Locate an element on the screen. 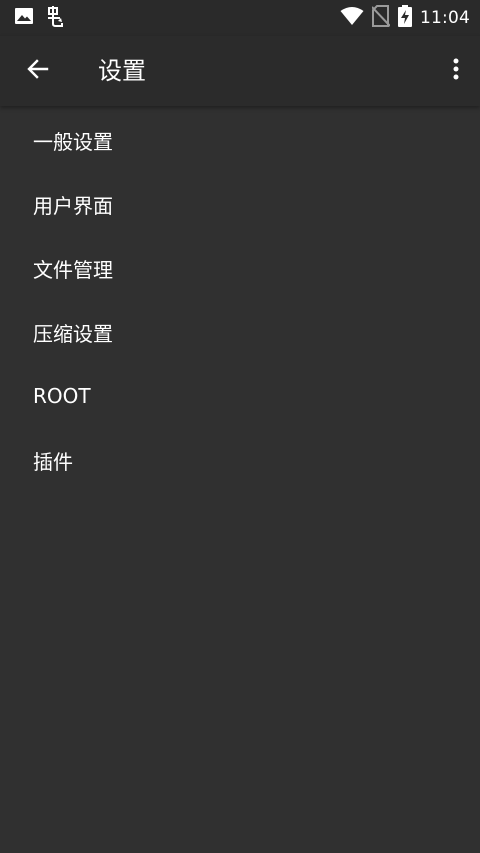 This screenshot has width=480, height=853. status-bar: 11:04 is located at coordinates (240, 18).